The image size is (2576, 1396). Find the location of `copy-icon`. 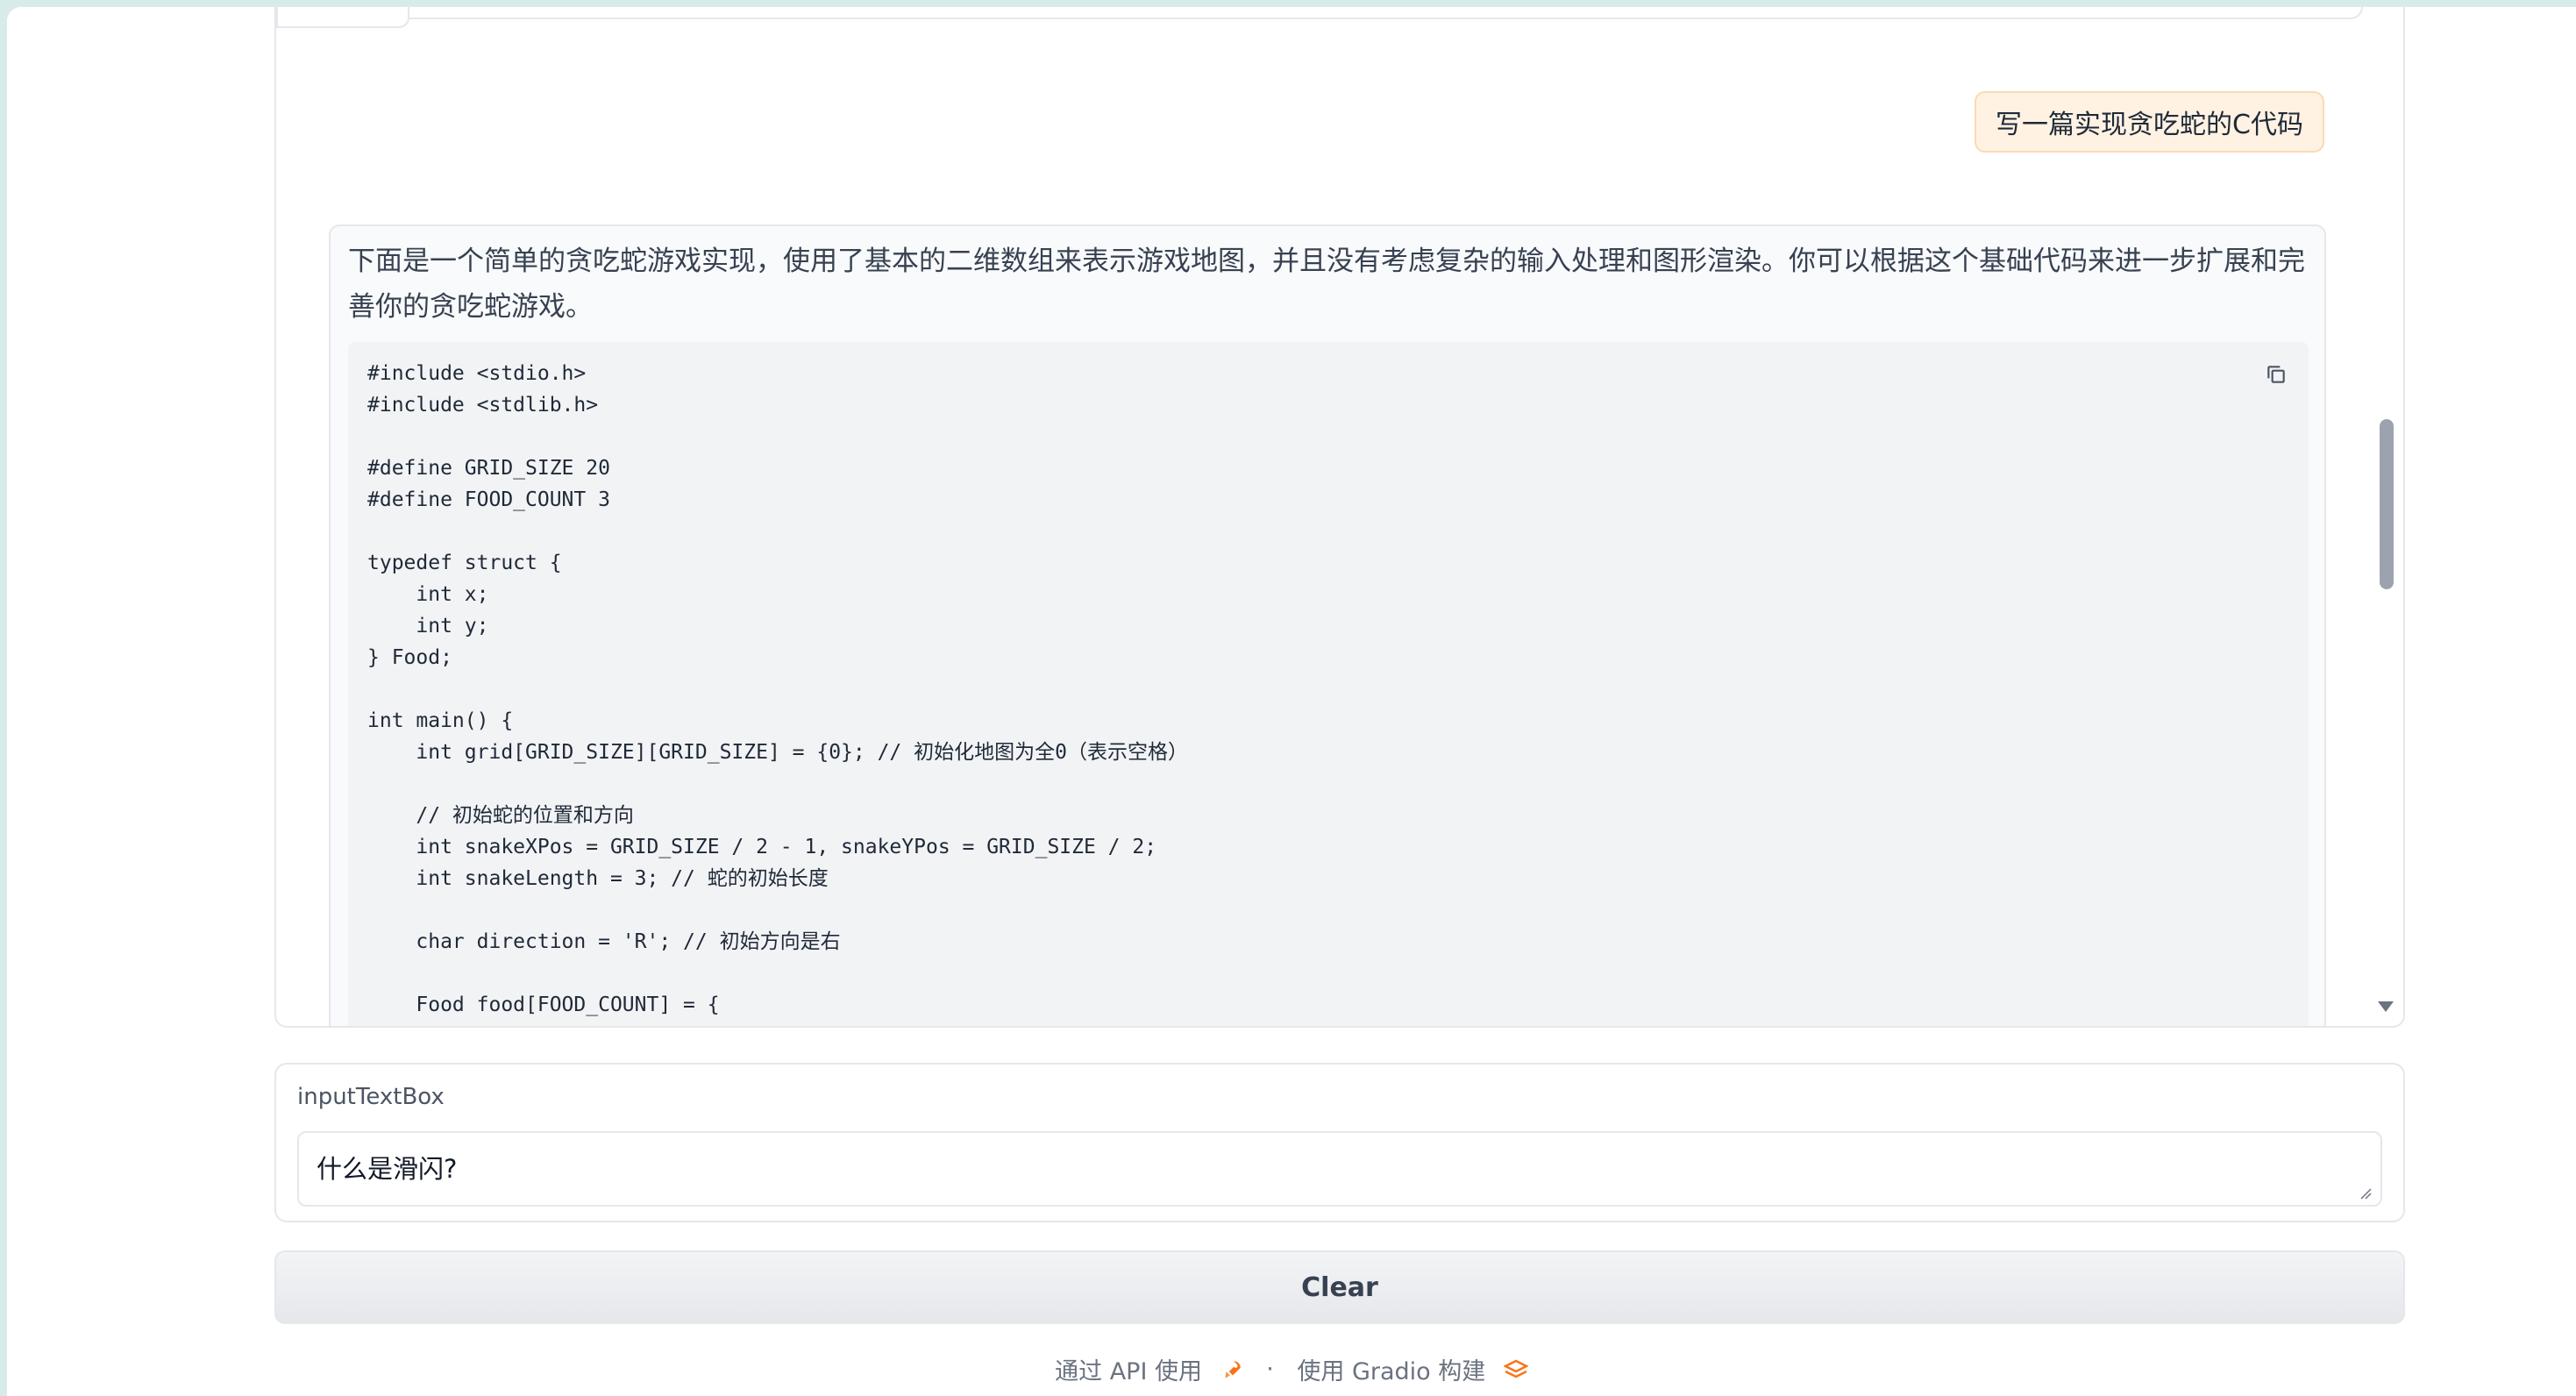

copy-icon is located at coordinates (2276, 374).